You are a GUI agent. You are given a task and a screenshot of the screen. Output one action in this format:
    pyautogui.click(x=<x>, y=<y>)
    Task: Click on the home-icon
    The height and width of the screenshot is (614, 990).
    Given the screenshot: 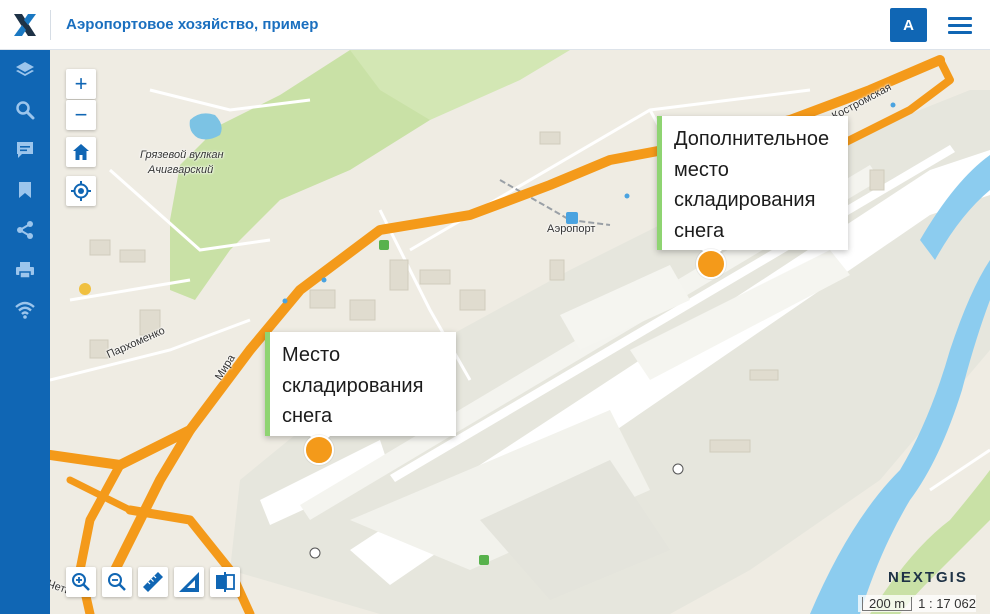 What is the action you would take?
    pyautogui.click(x=81, y=152)
    